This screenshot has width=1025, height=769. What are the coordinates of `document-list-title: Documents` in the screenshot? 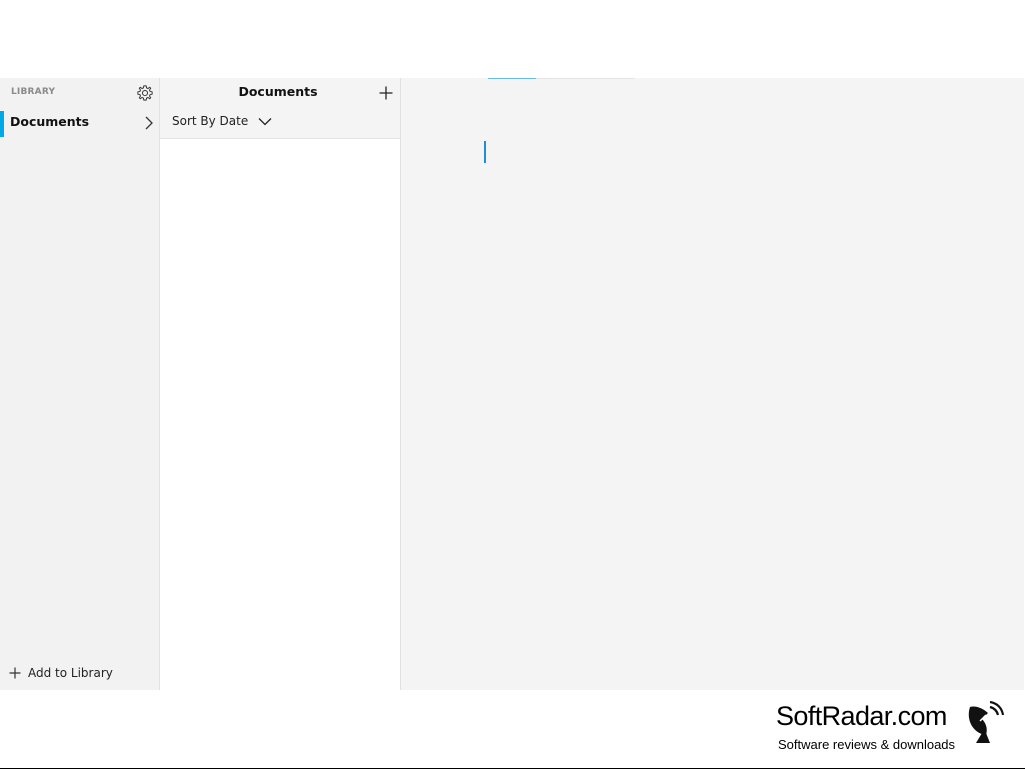 It's located at (278, 91).